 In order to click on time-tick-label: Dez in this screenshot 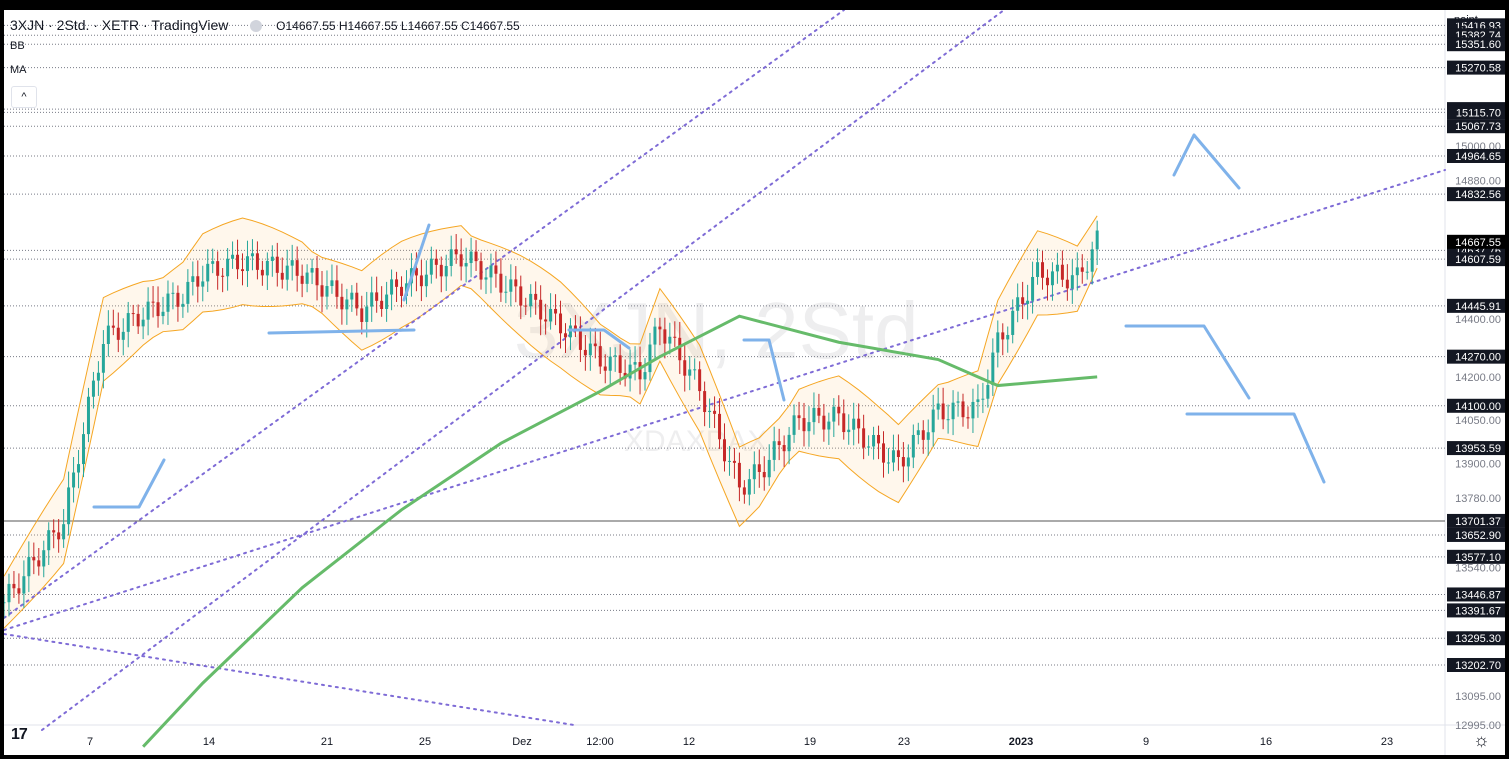, I will do `click(522, 742)`.